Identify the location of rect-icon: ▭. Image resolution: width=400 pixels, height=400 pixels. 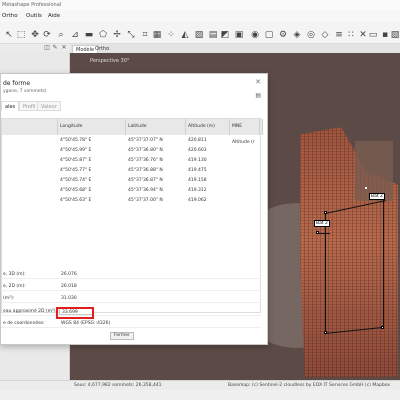
(373, 35).